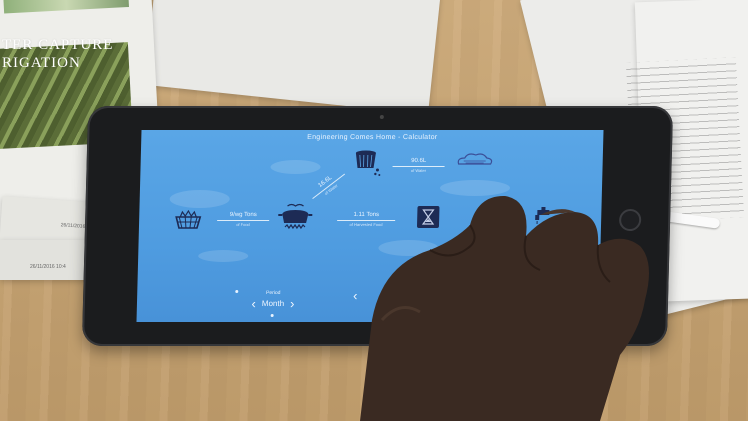  What do you see at coordinates (273, 293) in the screenshot?
I see `period-label: Period` at bounding box center [273, 293].